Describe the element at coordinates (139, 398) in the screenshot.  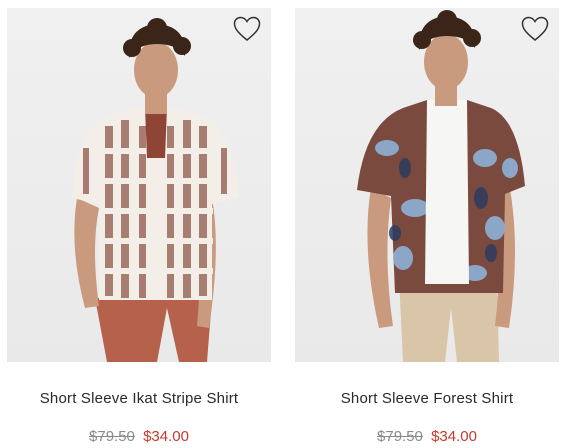
I see `product-name: Short Sleeve Ikat Stripe Shirt` at that location.